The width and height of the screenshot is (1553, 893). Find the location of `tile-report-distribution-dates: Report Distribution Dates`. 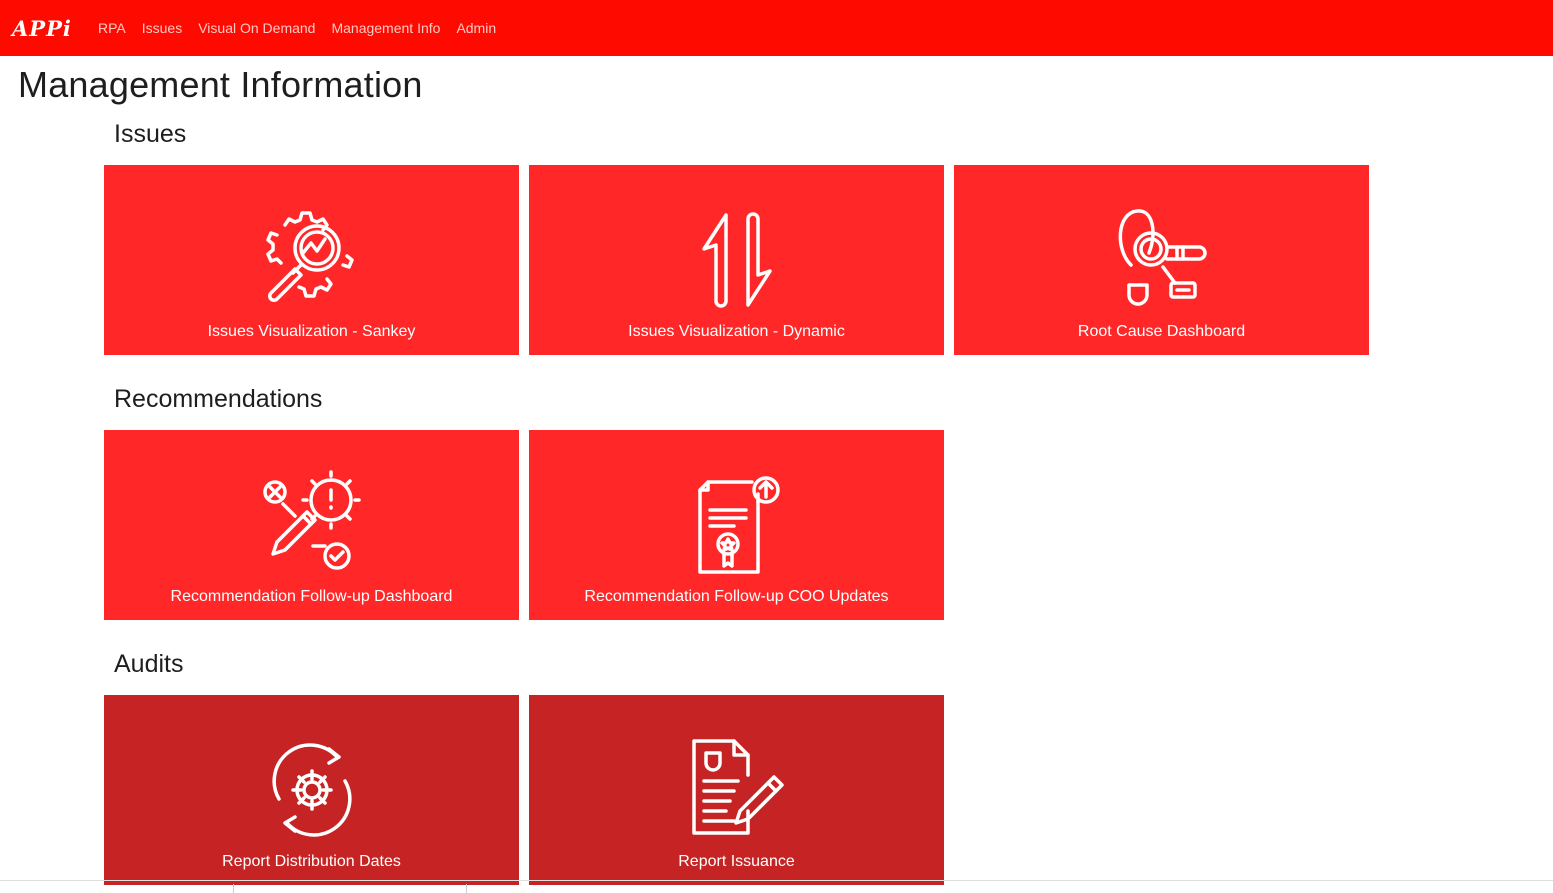

tile-report-distribution-dates: Report Distribution Dates is located at coordinates (311, 790).